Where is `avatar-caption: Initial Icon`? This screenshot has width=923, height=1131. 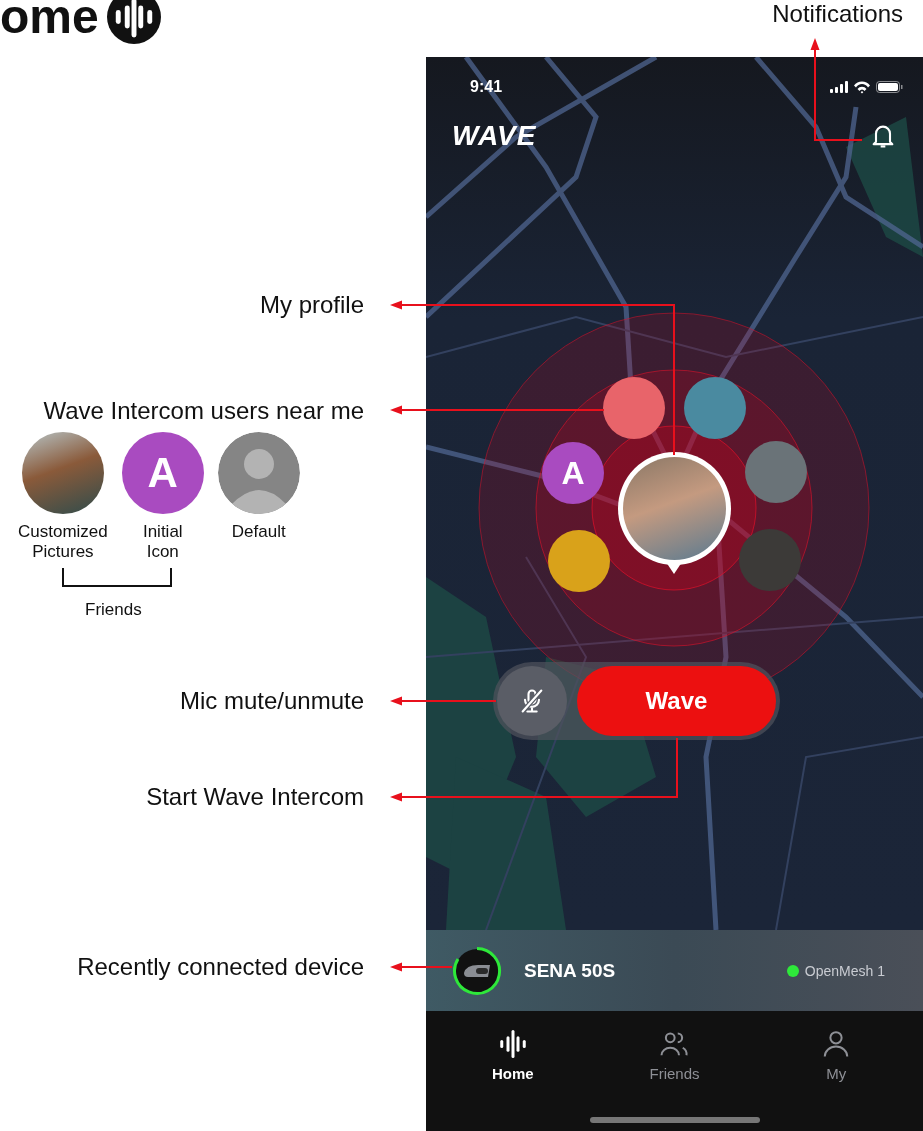
avatar-caption: Initial Icon is located at coordinates (162, 542).